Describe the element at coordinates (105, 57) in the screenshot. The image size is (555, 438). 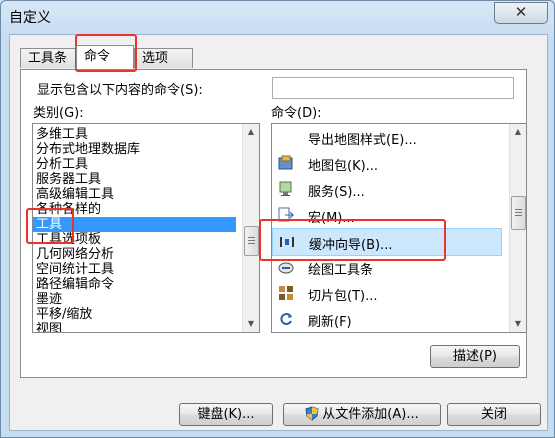
I see `tab-commands: 命令` at that location.